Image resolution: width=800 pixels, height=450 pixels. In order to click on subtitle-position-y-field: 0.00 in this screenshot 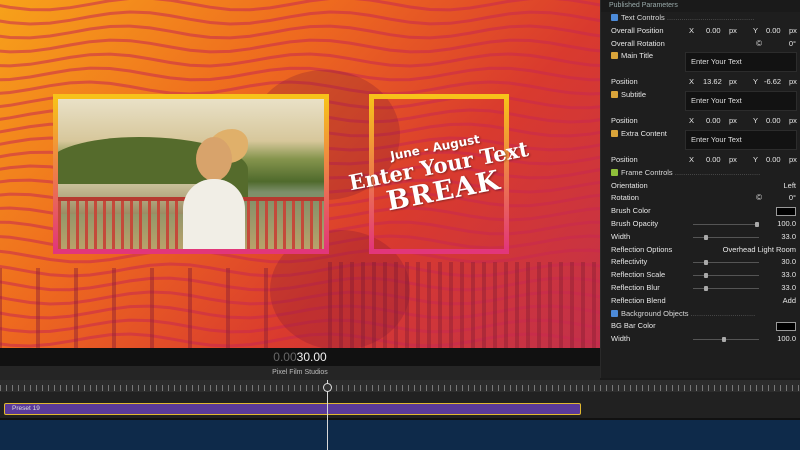, I will do `click(773, 121)`.